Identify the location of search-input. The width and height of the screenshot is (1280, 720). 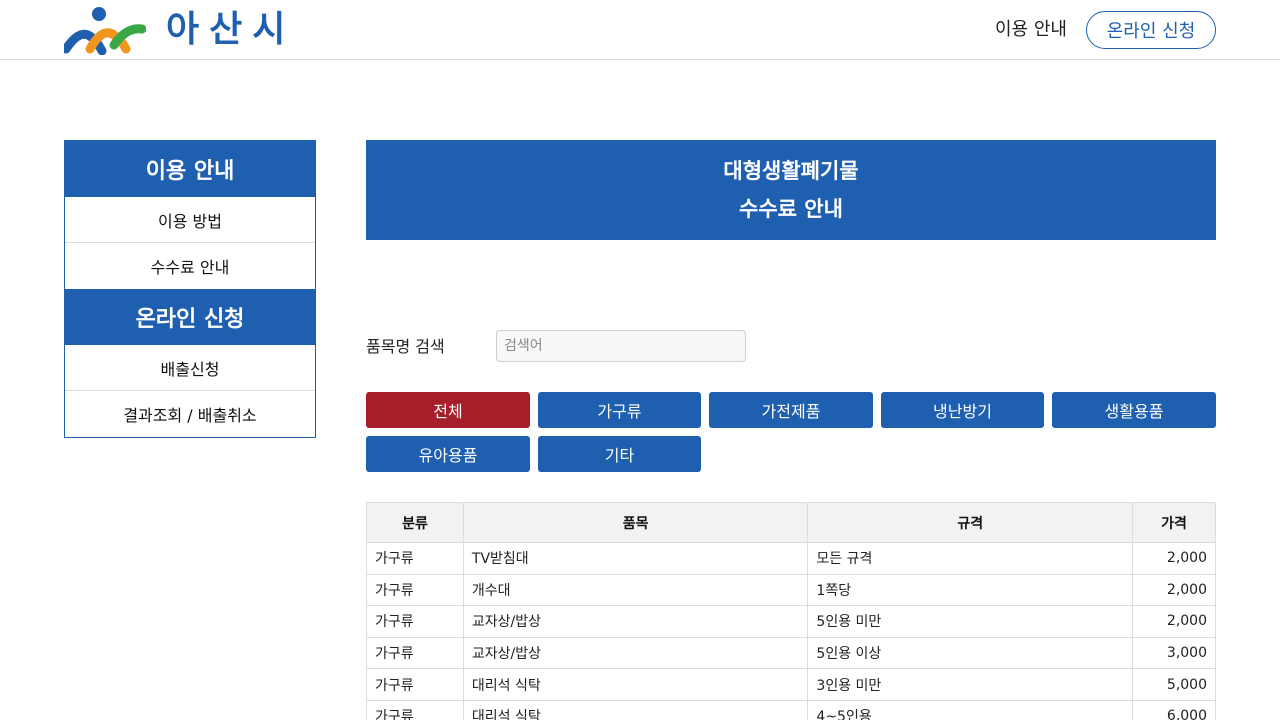
(621, 346).